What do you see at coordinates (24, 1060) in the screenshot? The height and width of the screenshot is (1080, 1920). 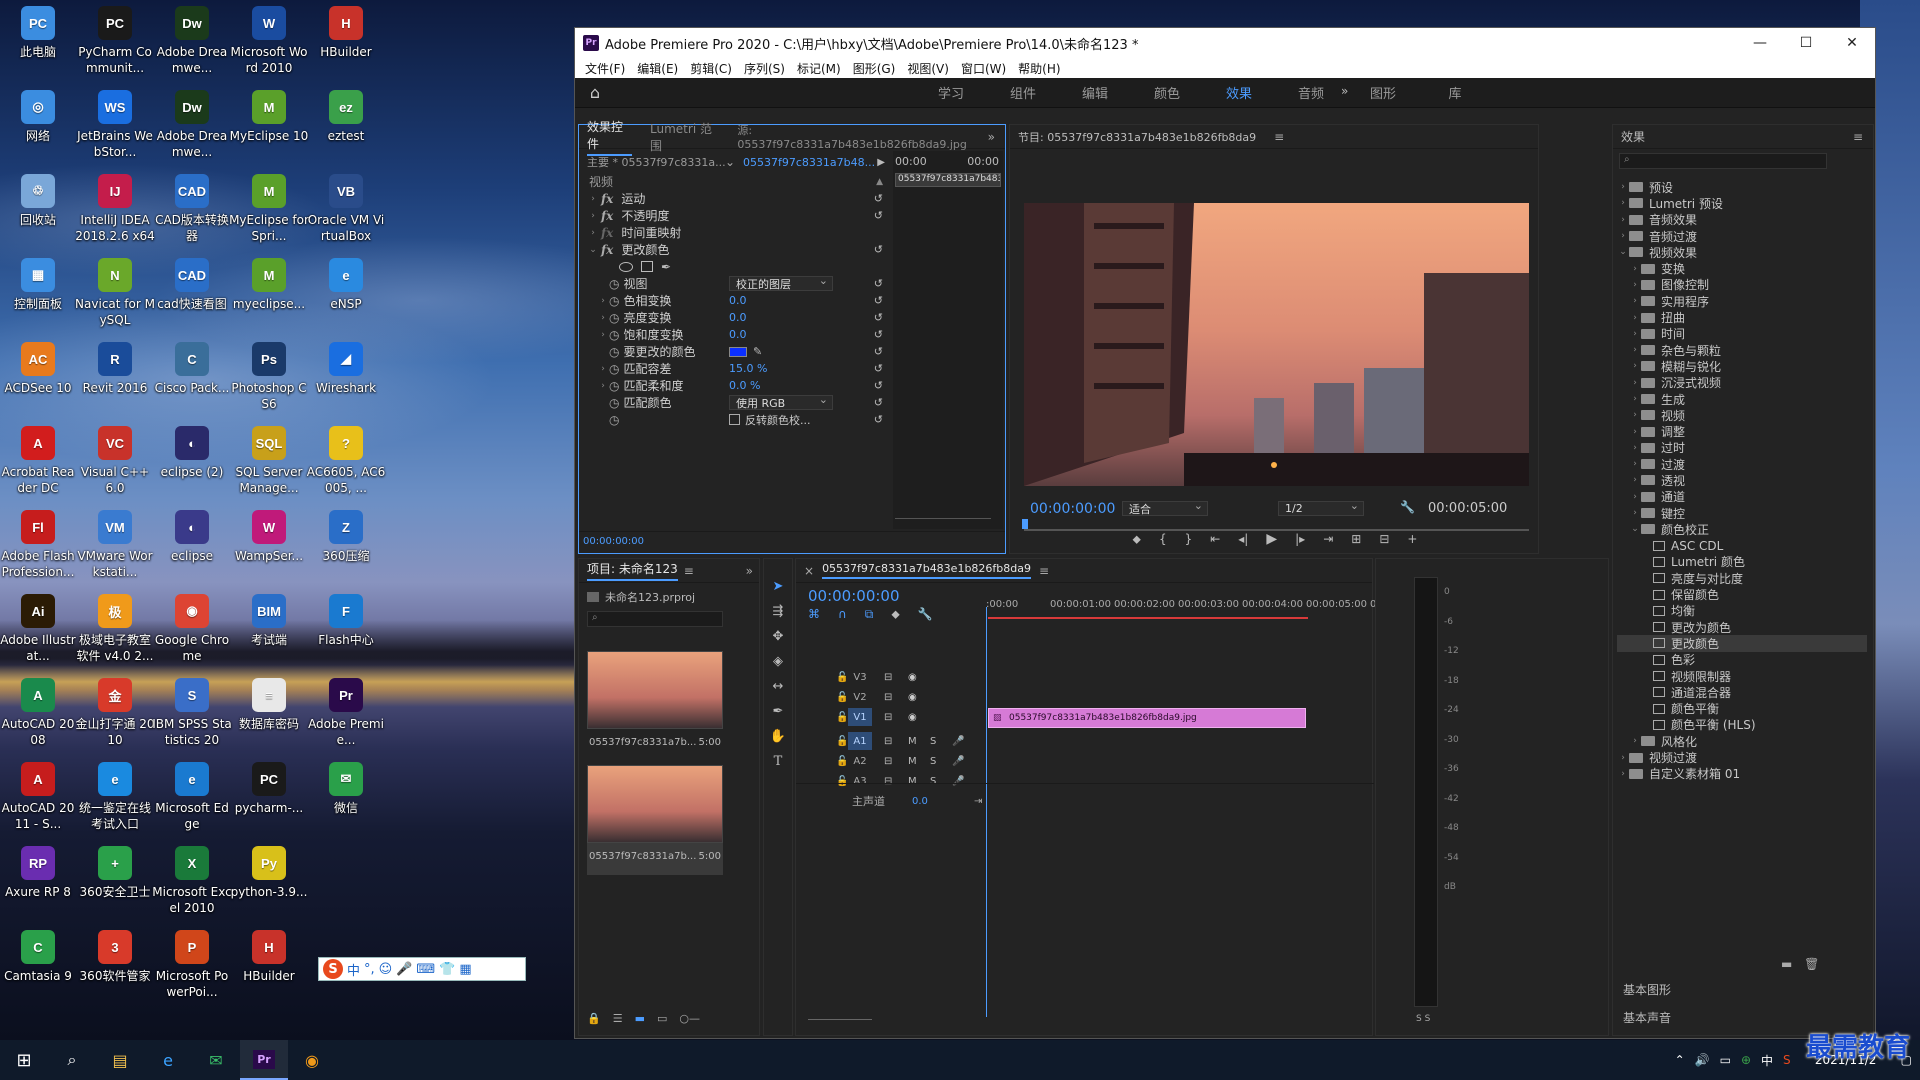 I see `windows-start-icon: ⊞` at bounding box center [24, 1060].